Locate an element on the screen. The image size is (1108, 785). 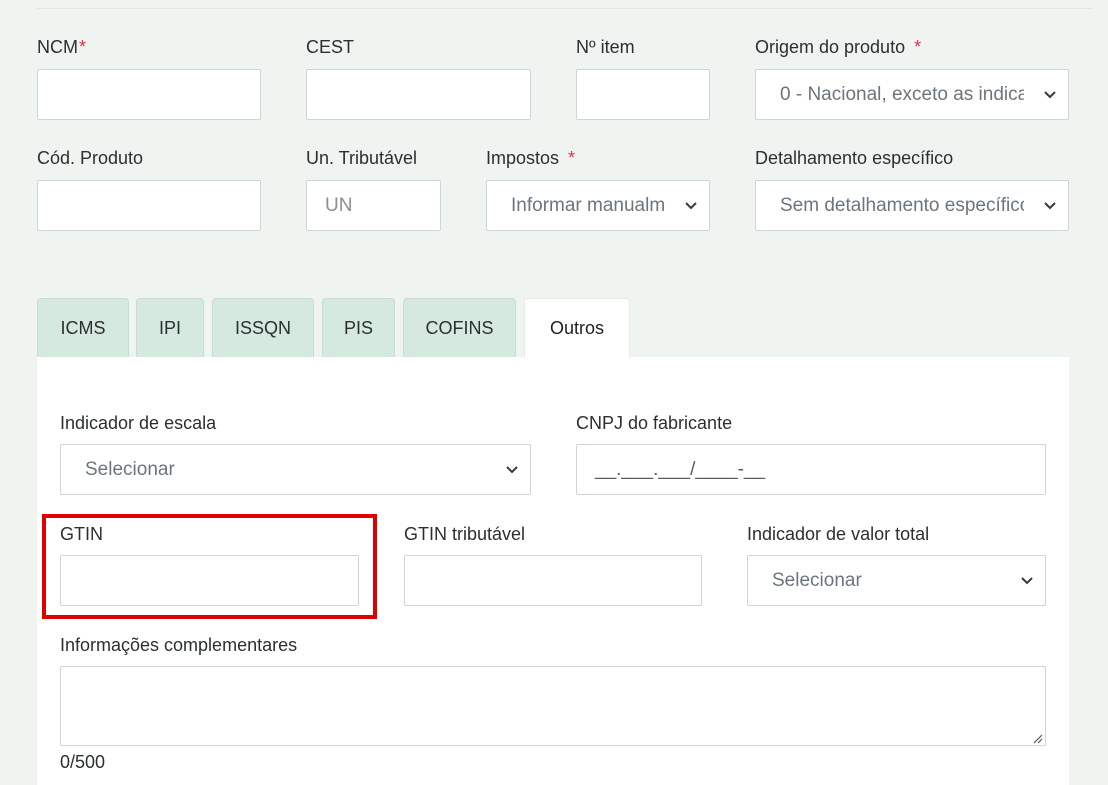
gtin-label: GTIN is located at coordinates (81, 534).